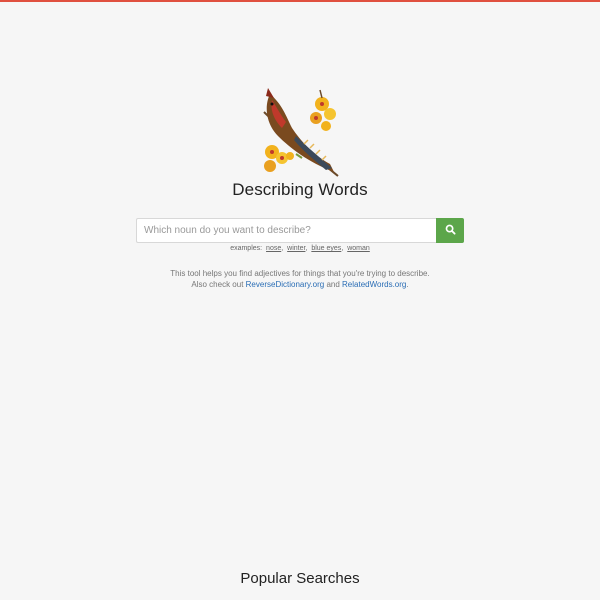  I want to click on example-link-woman: woman, so click(358, 248).